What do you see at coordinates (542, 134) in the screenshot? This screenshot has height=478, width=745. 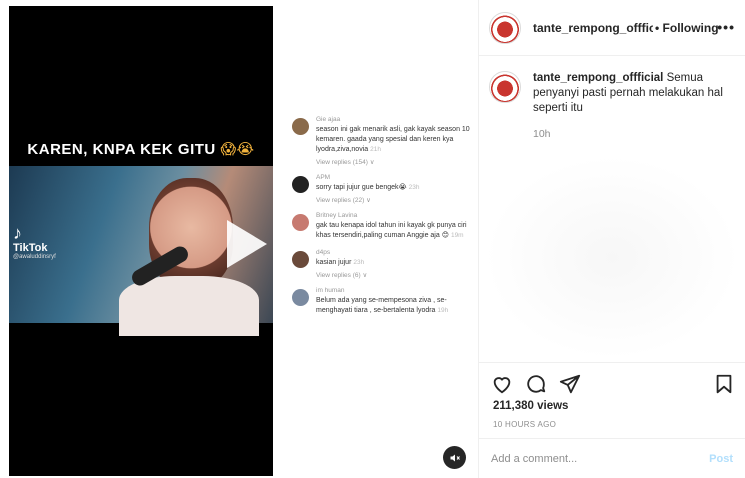 I see `caption-time: 10h` at bounding box center [542, 134].